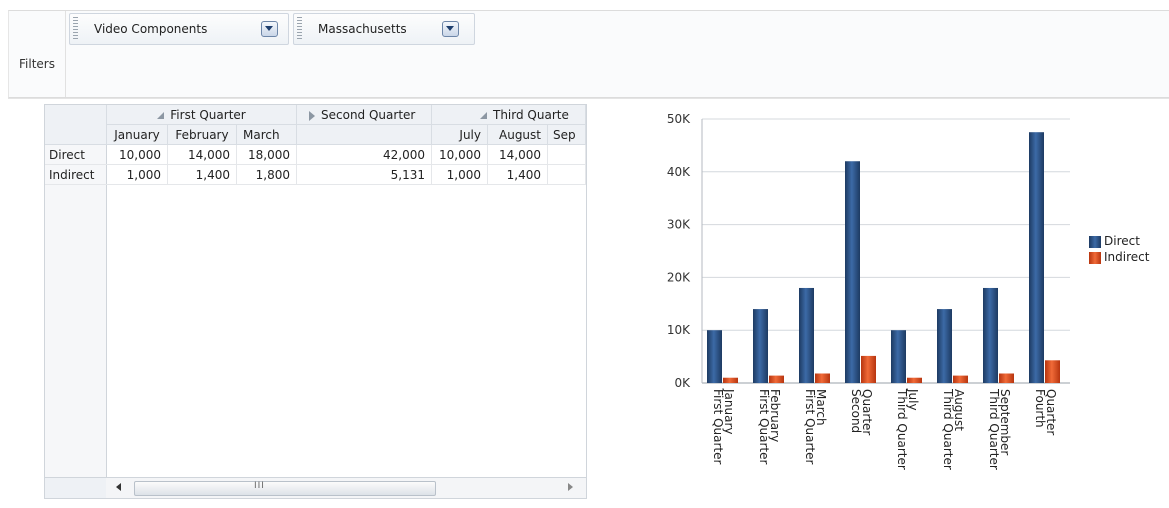 This screenshot has width=1169, height=508. Describe the element at coordinates (679, 225) in the screenshot. I see `y-tick-label: 30K` at that location.